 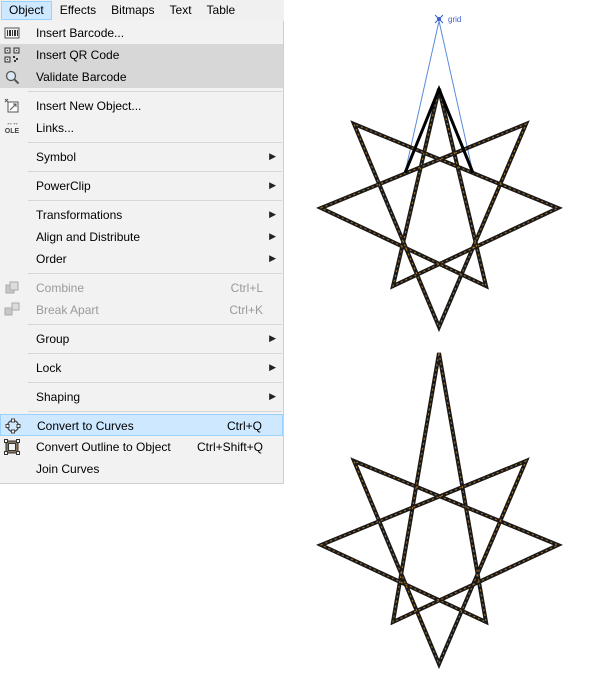 What do you see at coordinates (11, 105) in the screenshot?
I see `new-object-icon` at bounding box center [11, 105].